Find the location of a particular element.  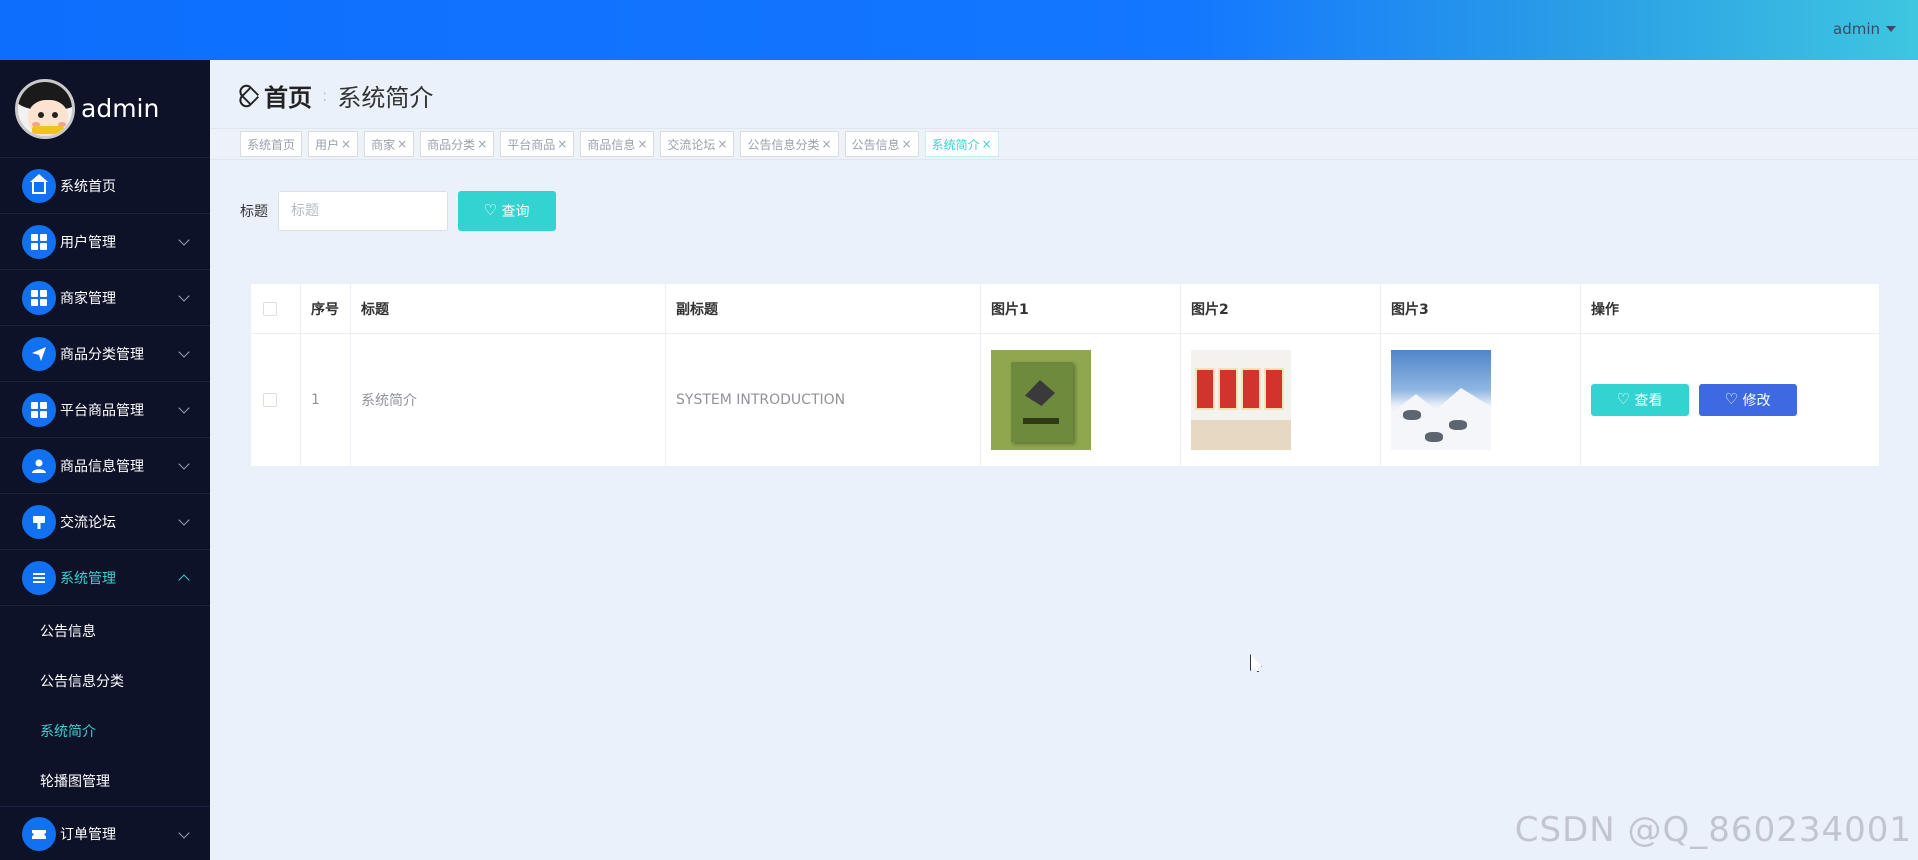

sidebar-item-platform-products: 平台商品管理 is located at coordinates (105, 410).